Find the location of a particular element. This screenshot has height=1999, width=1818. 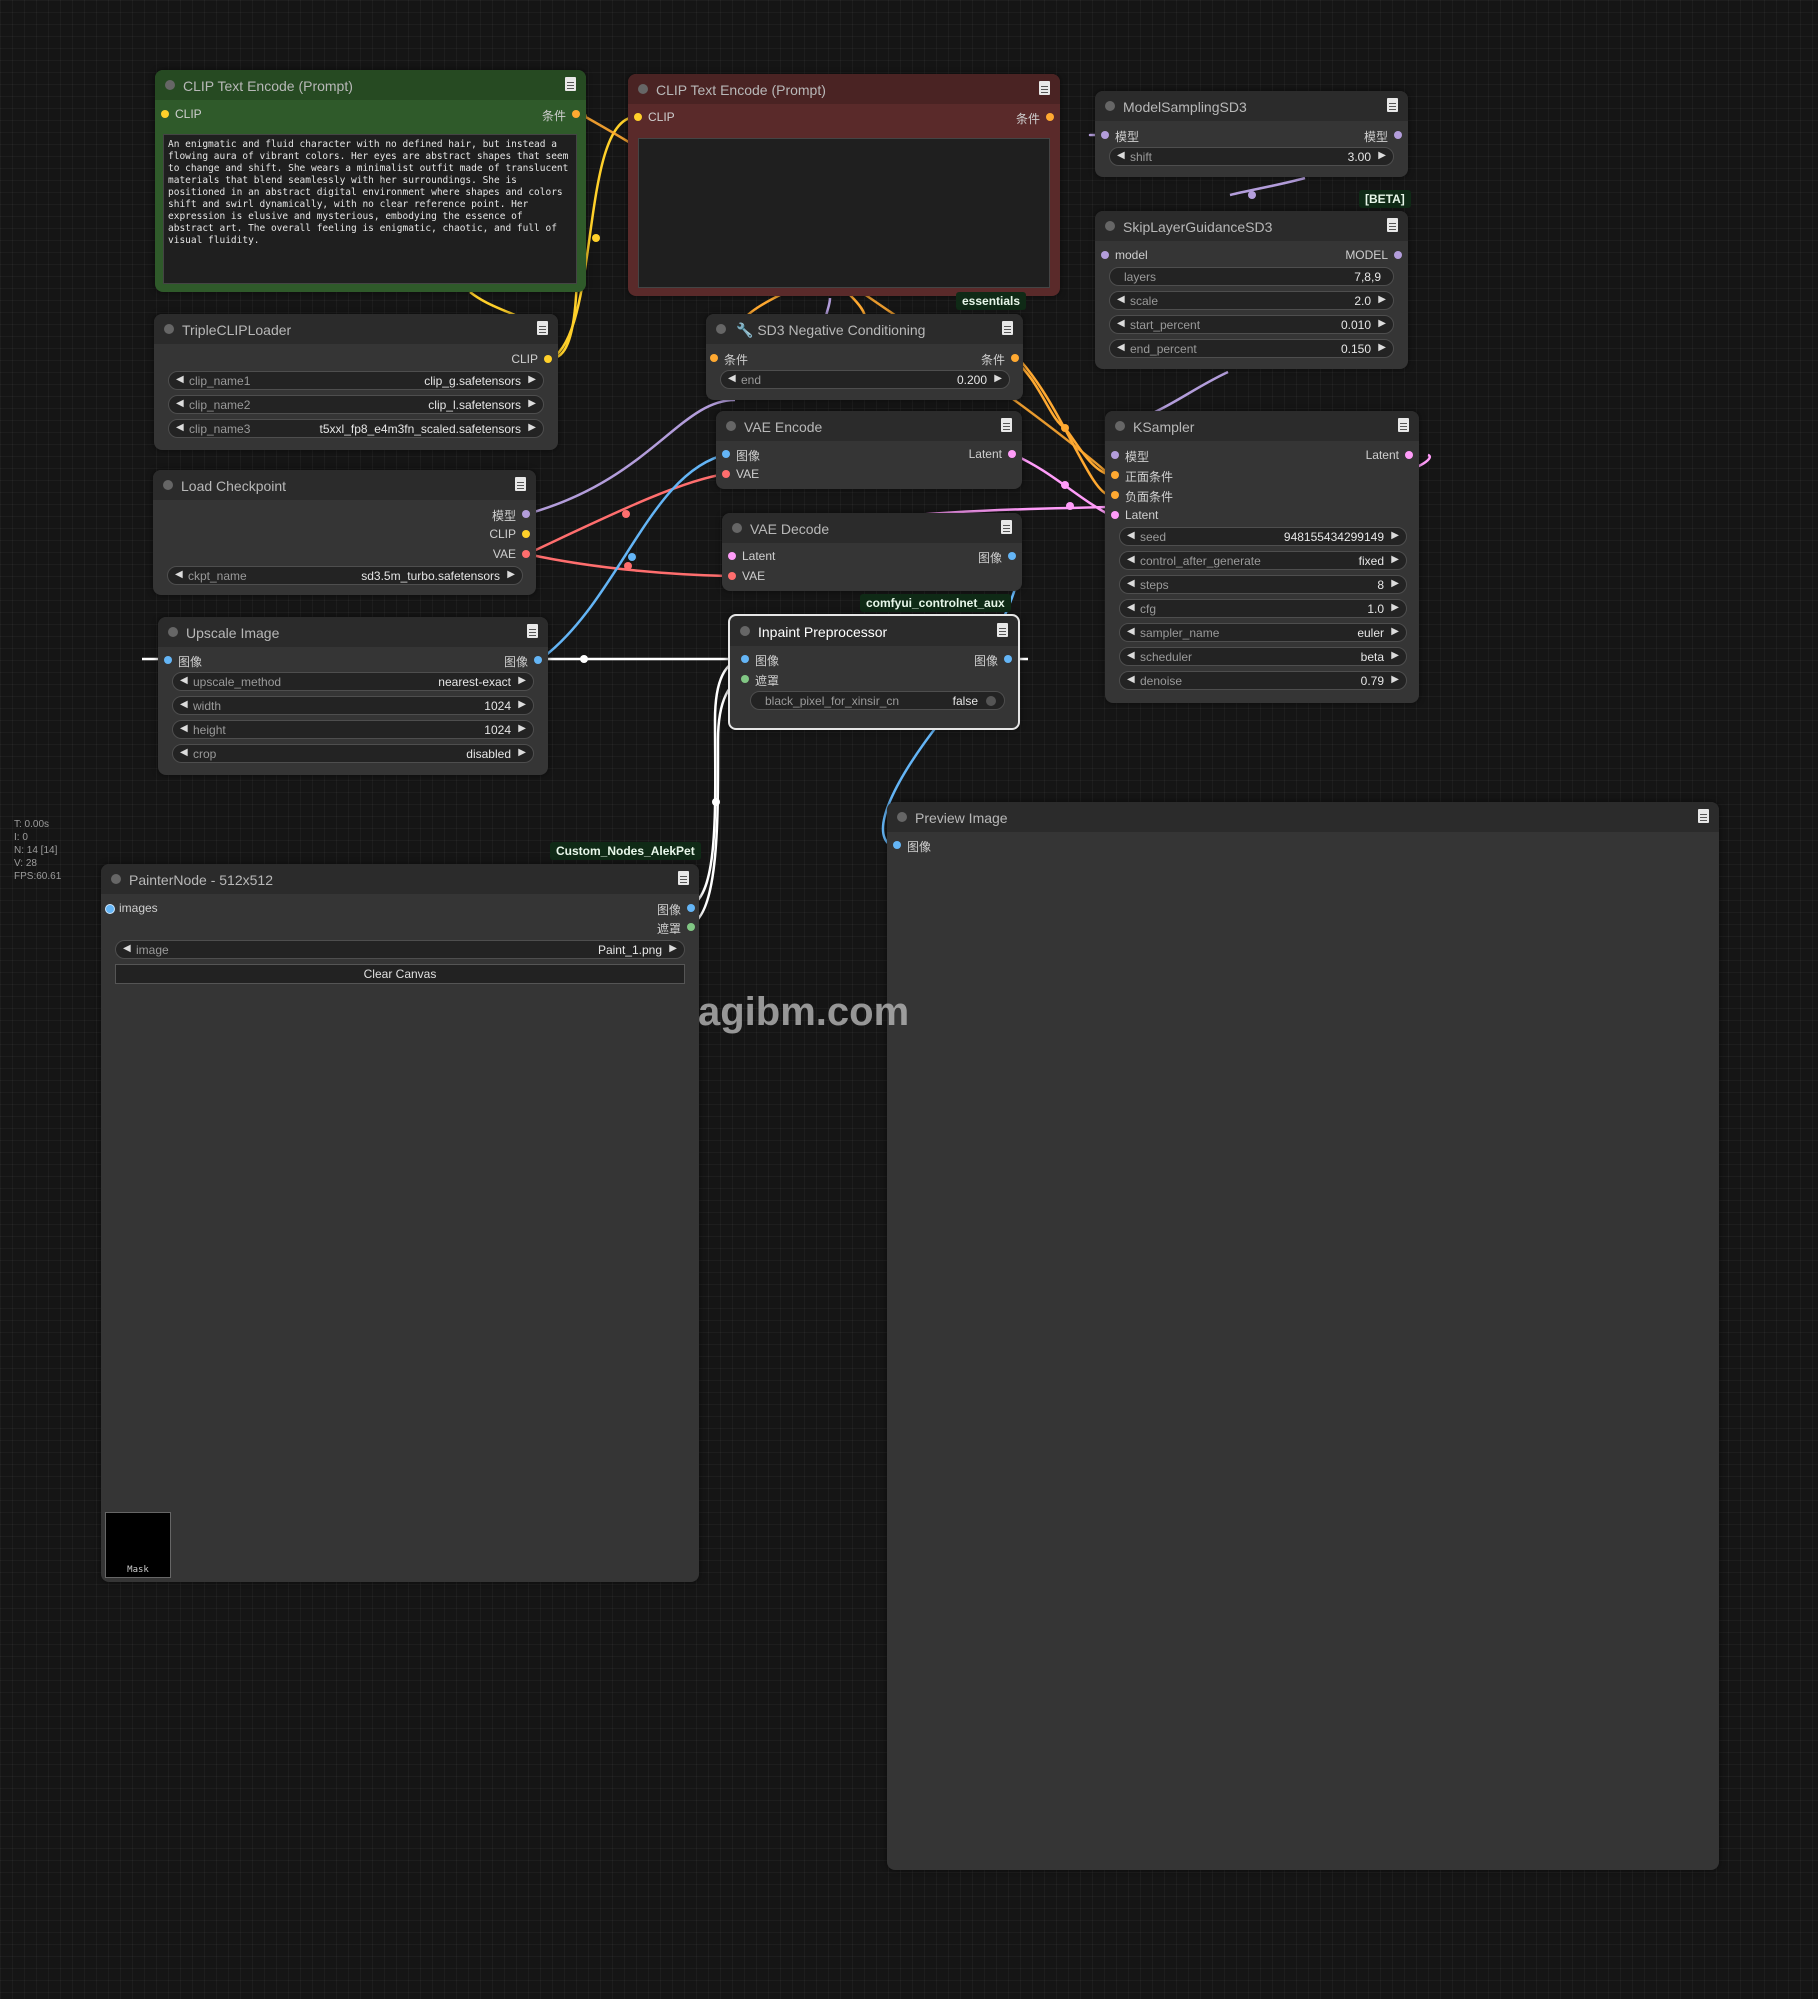

input-model: model is located at coordinates (1124, 255).